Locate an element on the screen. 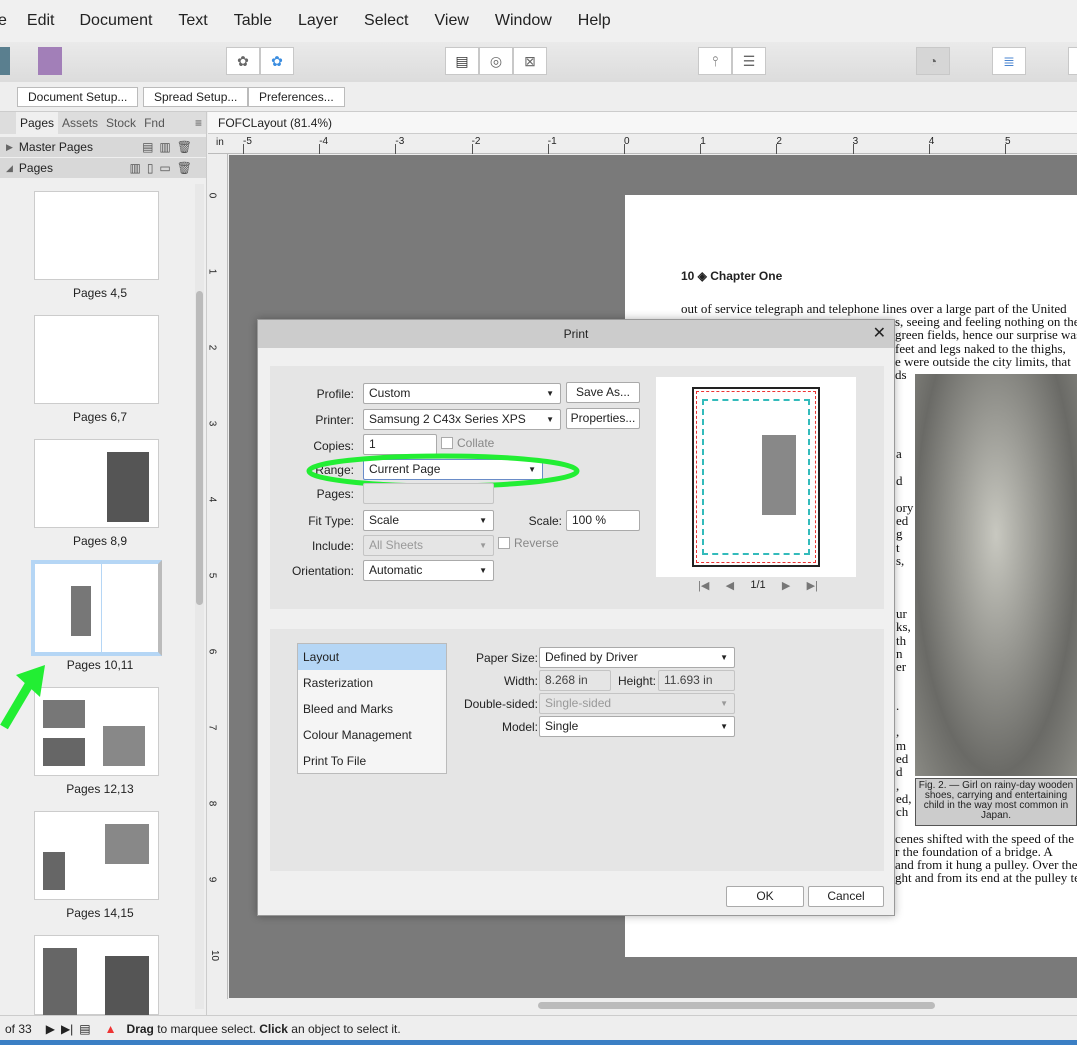 The image size is (1077, 1045). prev-page-icon: ◀ is located at coordinates (730, 585).